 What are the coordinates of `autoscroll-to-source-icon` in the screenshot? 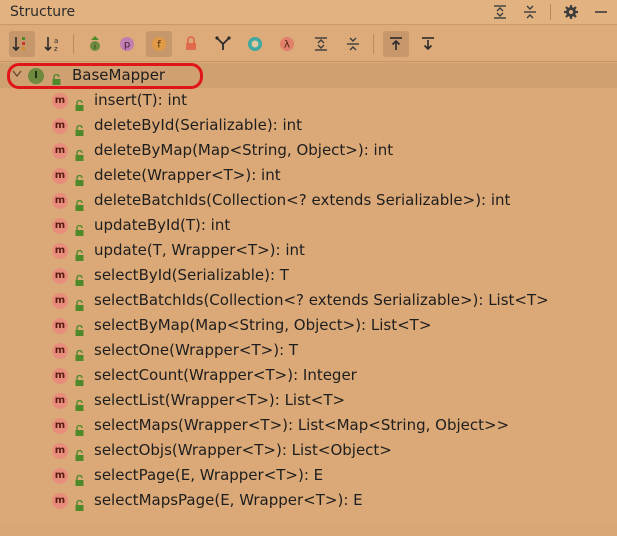 It's located at (396, 44).